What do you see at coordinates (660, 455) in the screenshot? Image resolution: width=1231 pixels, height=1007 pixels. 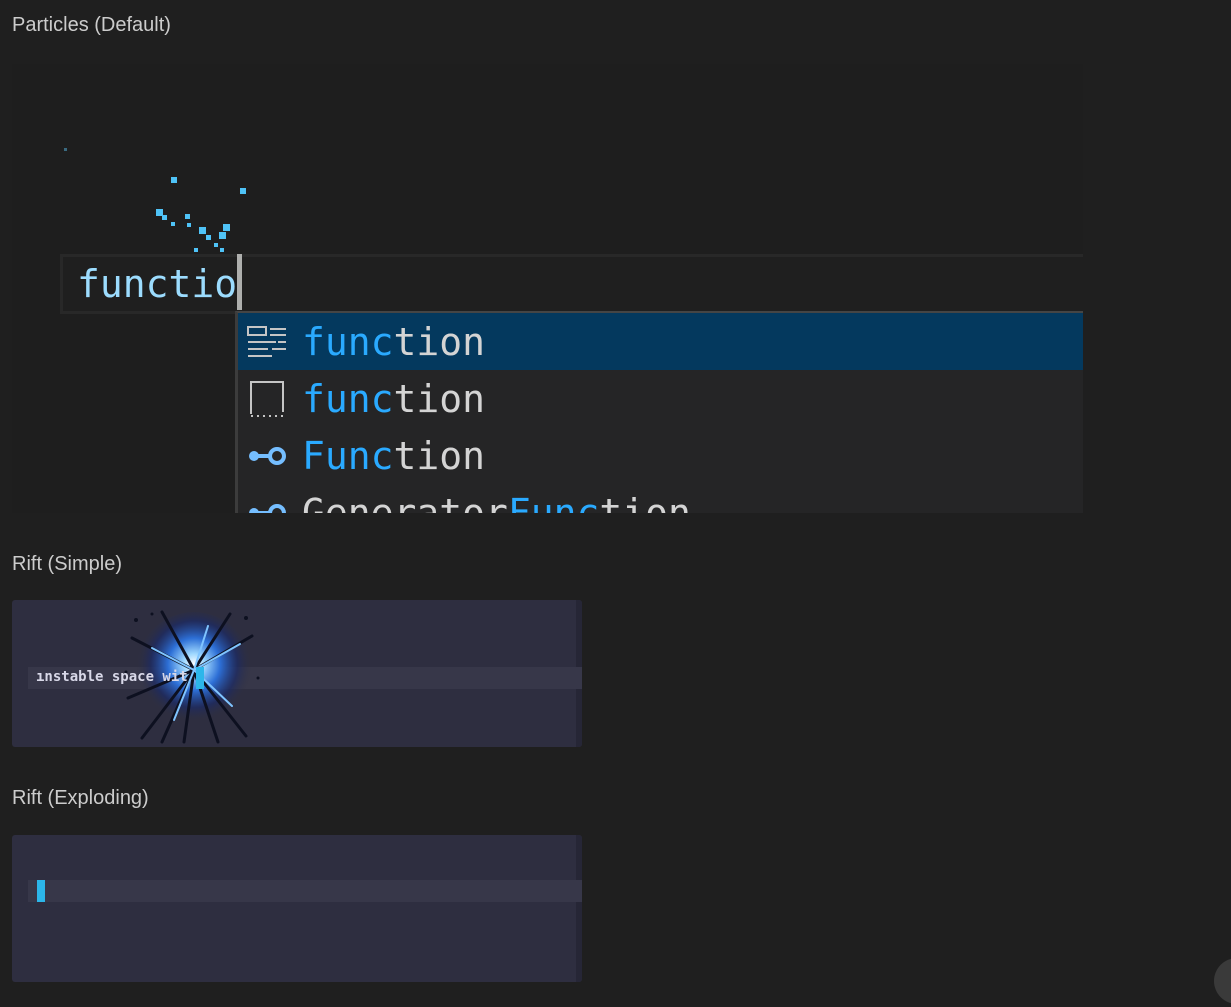 I see `suggestion-item: Function` at bounding box center [660, 455].